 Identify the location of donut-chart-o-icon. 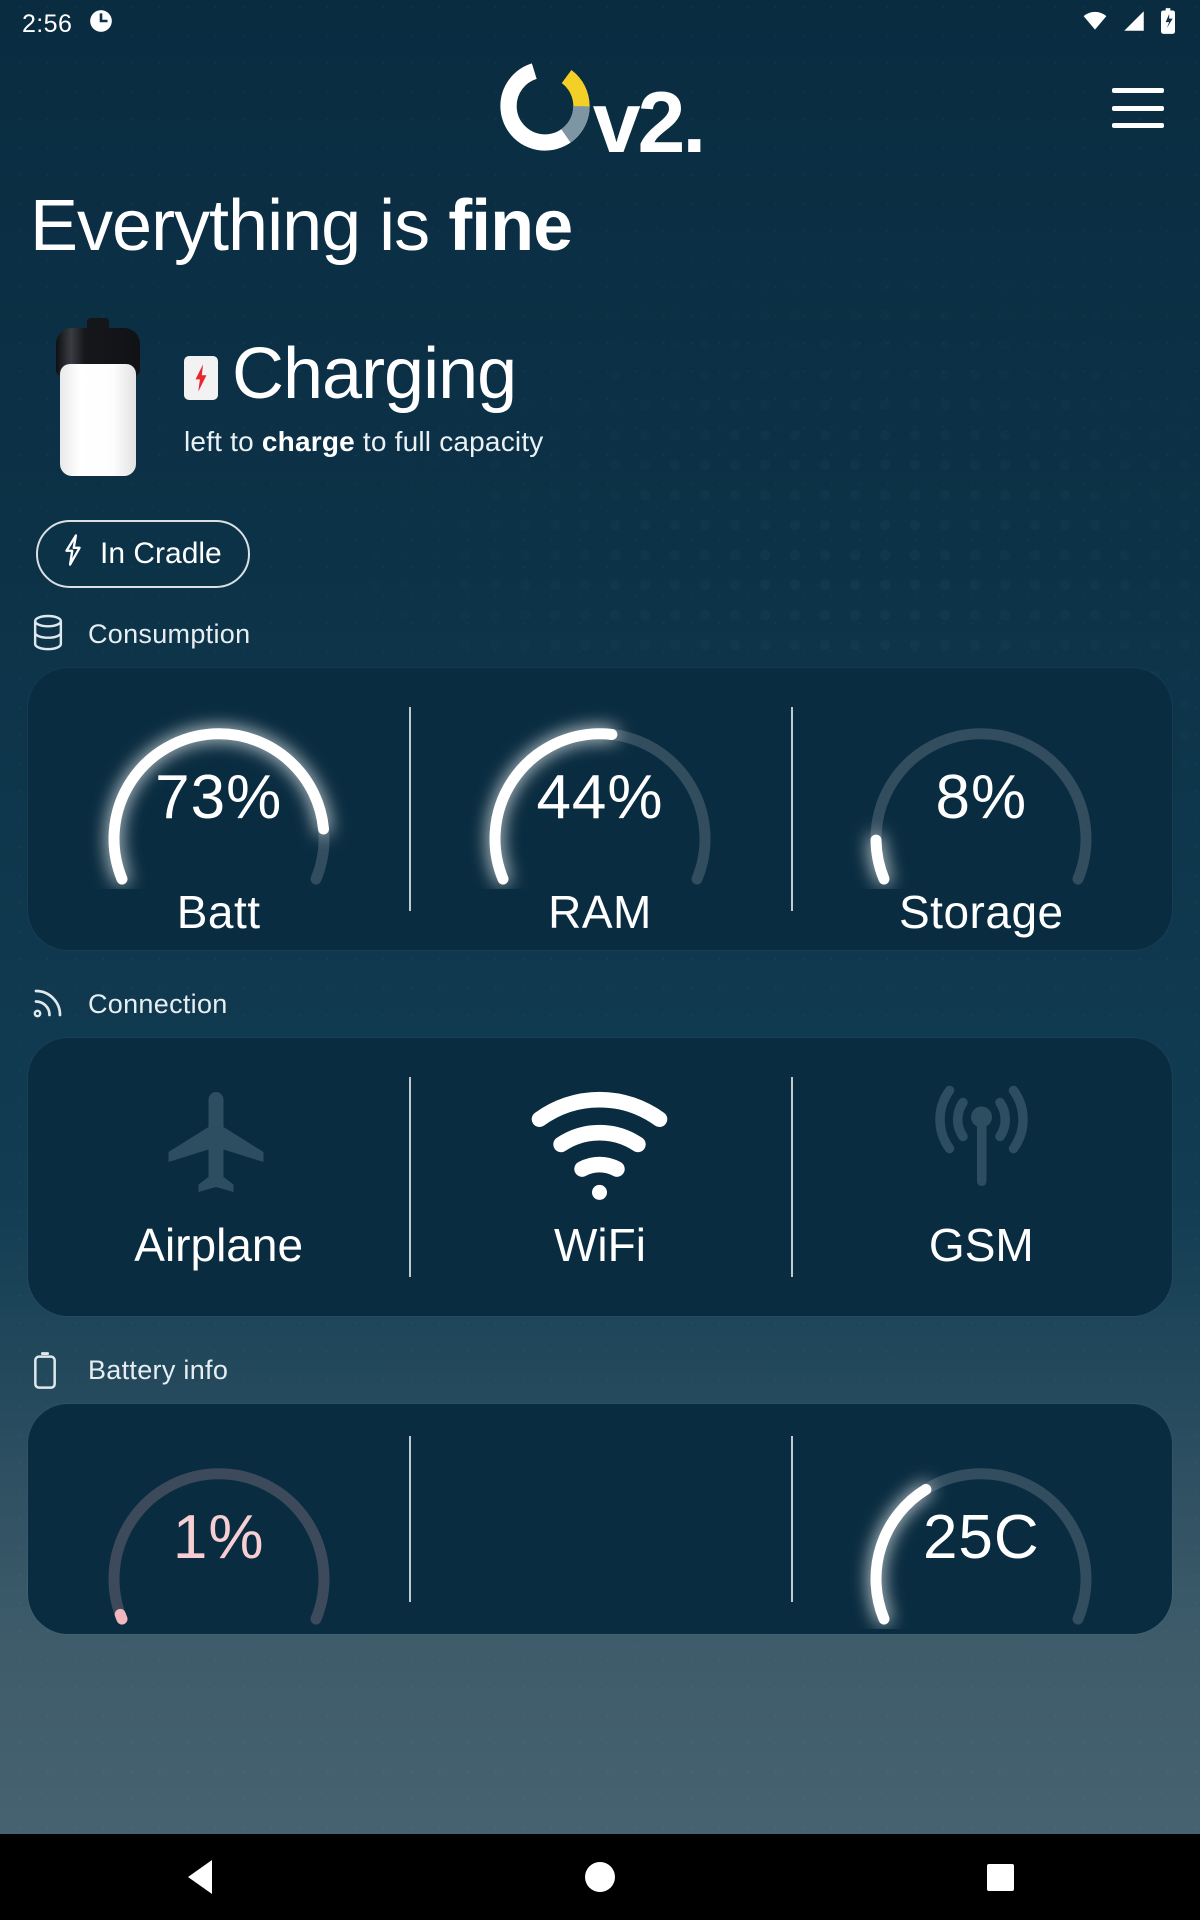
(545, 108).